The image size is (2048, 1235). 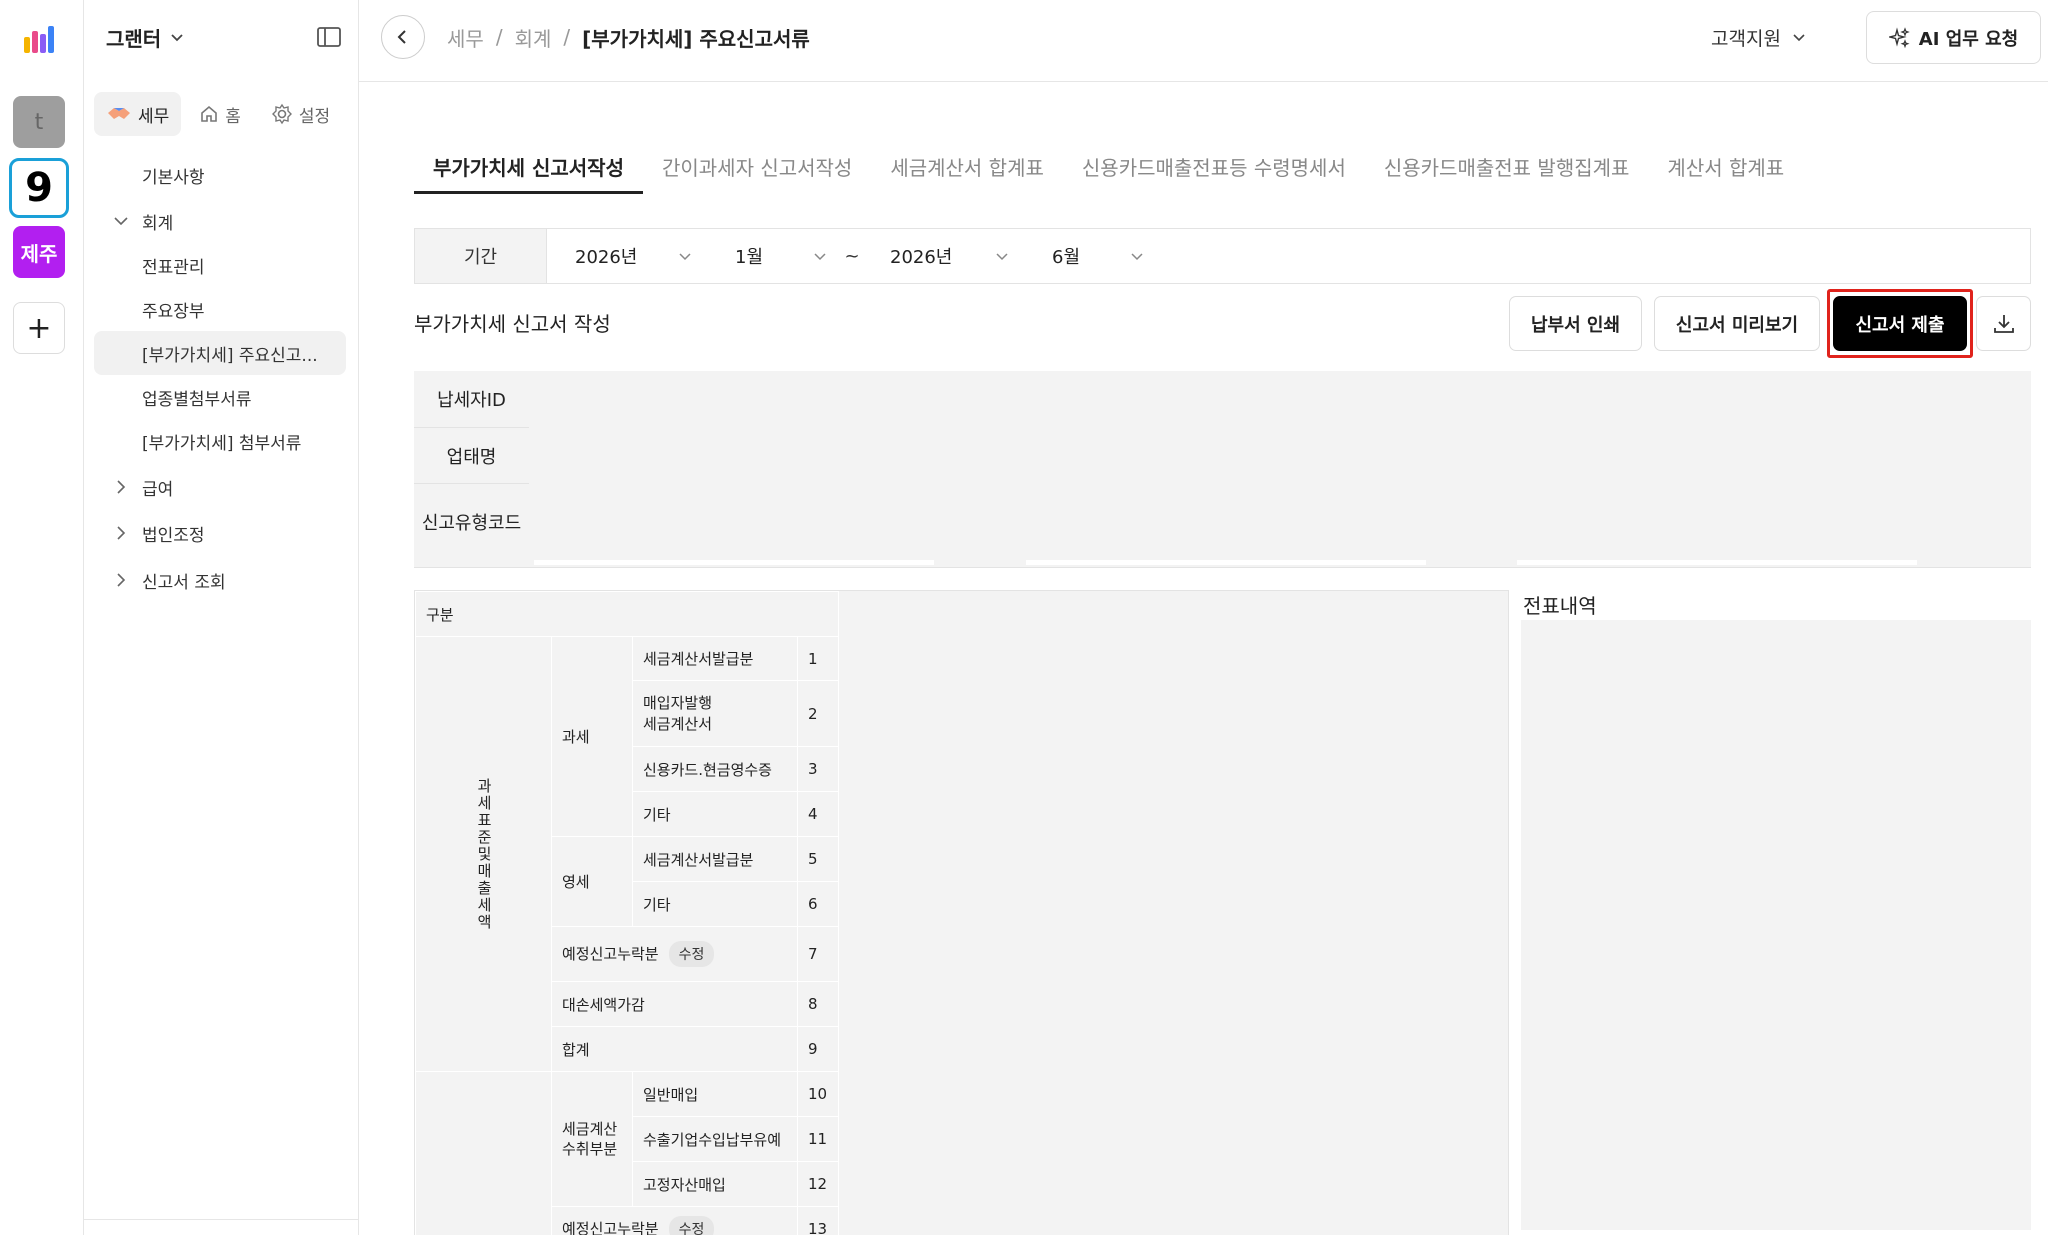 What do you see at coordinates (818, 1049) in the screenshot?
I see `row-number: 9` at bounding box center [818, 1049].